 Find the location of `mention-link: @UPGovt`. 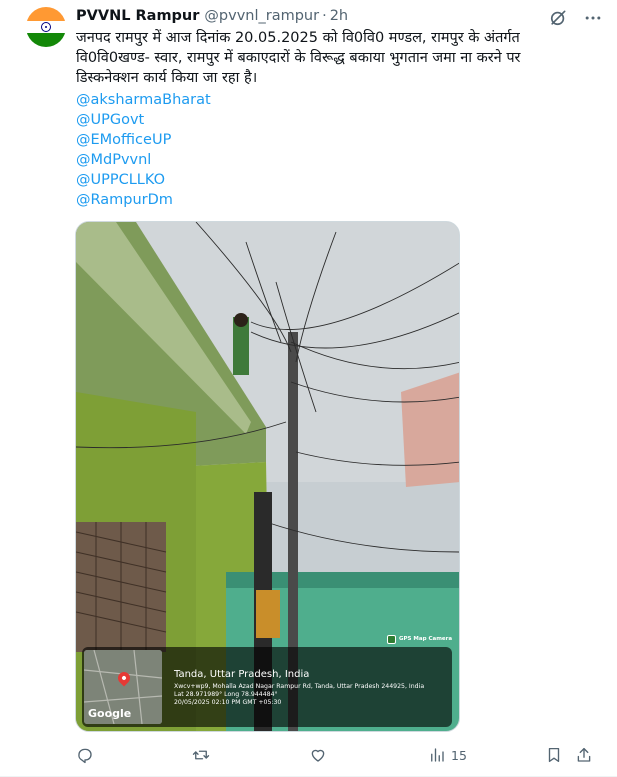

mention-link: @UPGovt is located at coordinates (143, 120).